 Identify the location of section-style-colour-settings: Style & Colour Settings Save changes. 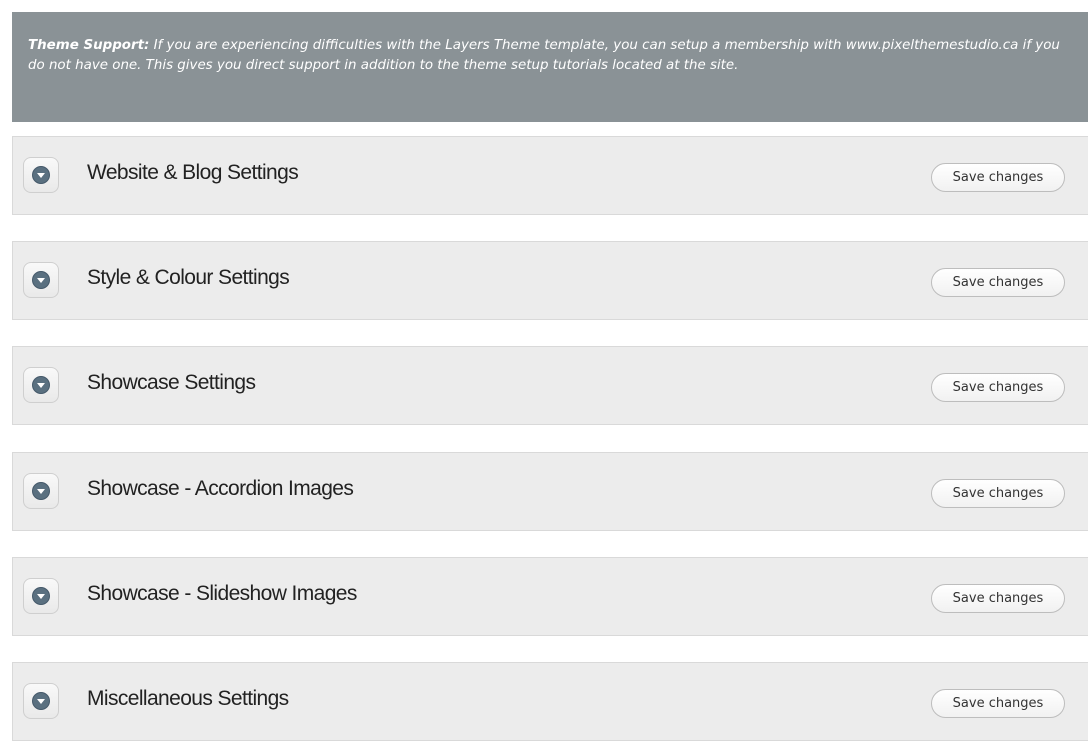
(550, 280).